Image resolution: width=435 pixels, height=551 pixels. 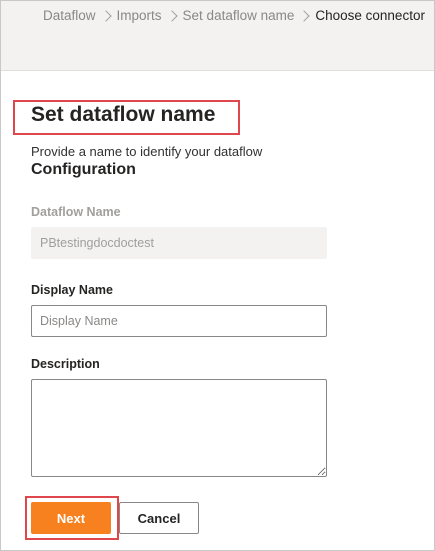 What do you see at coordinates (71, 518) in the screenshot?
I see `next-button: Next` at bounding box center [71, 518].